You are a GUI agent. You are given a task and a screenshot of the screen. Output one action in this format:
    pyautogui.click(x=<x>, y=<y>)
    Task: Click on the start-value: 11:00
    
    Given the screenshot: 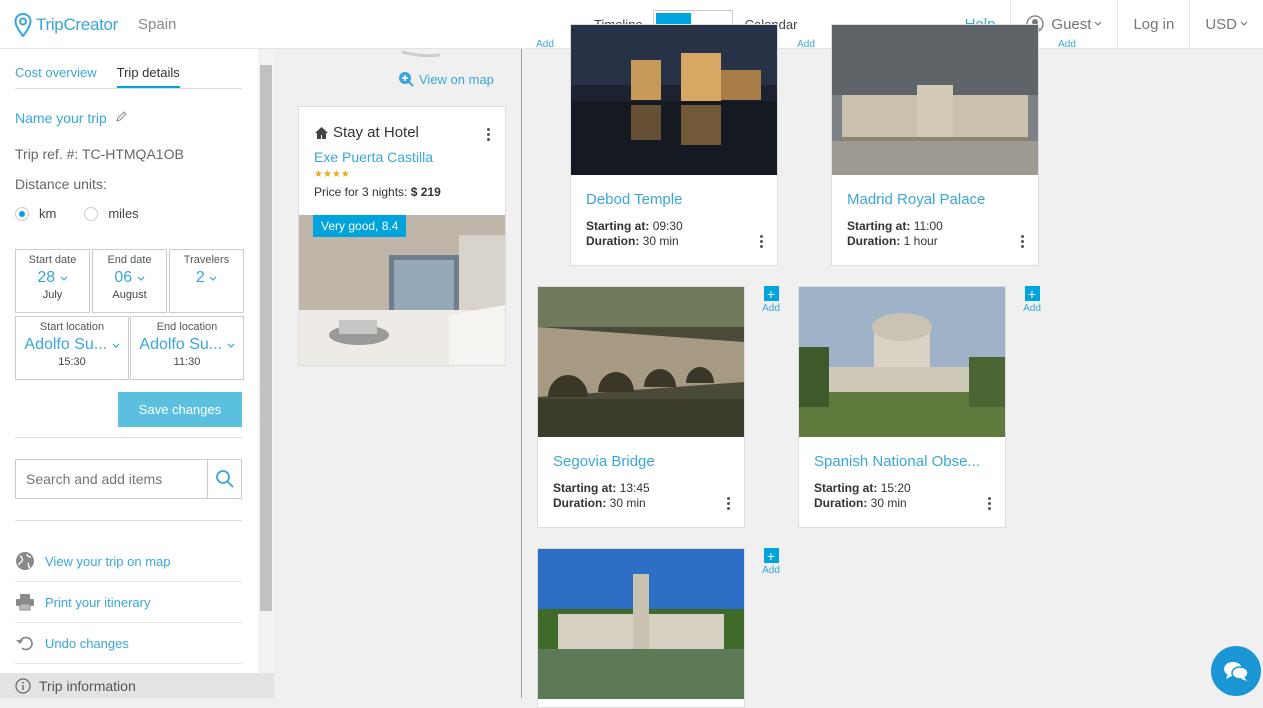 What is the action you would take?
    pyautogui.click(x=928, y=226)
    